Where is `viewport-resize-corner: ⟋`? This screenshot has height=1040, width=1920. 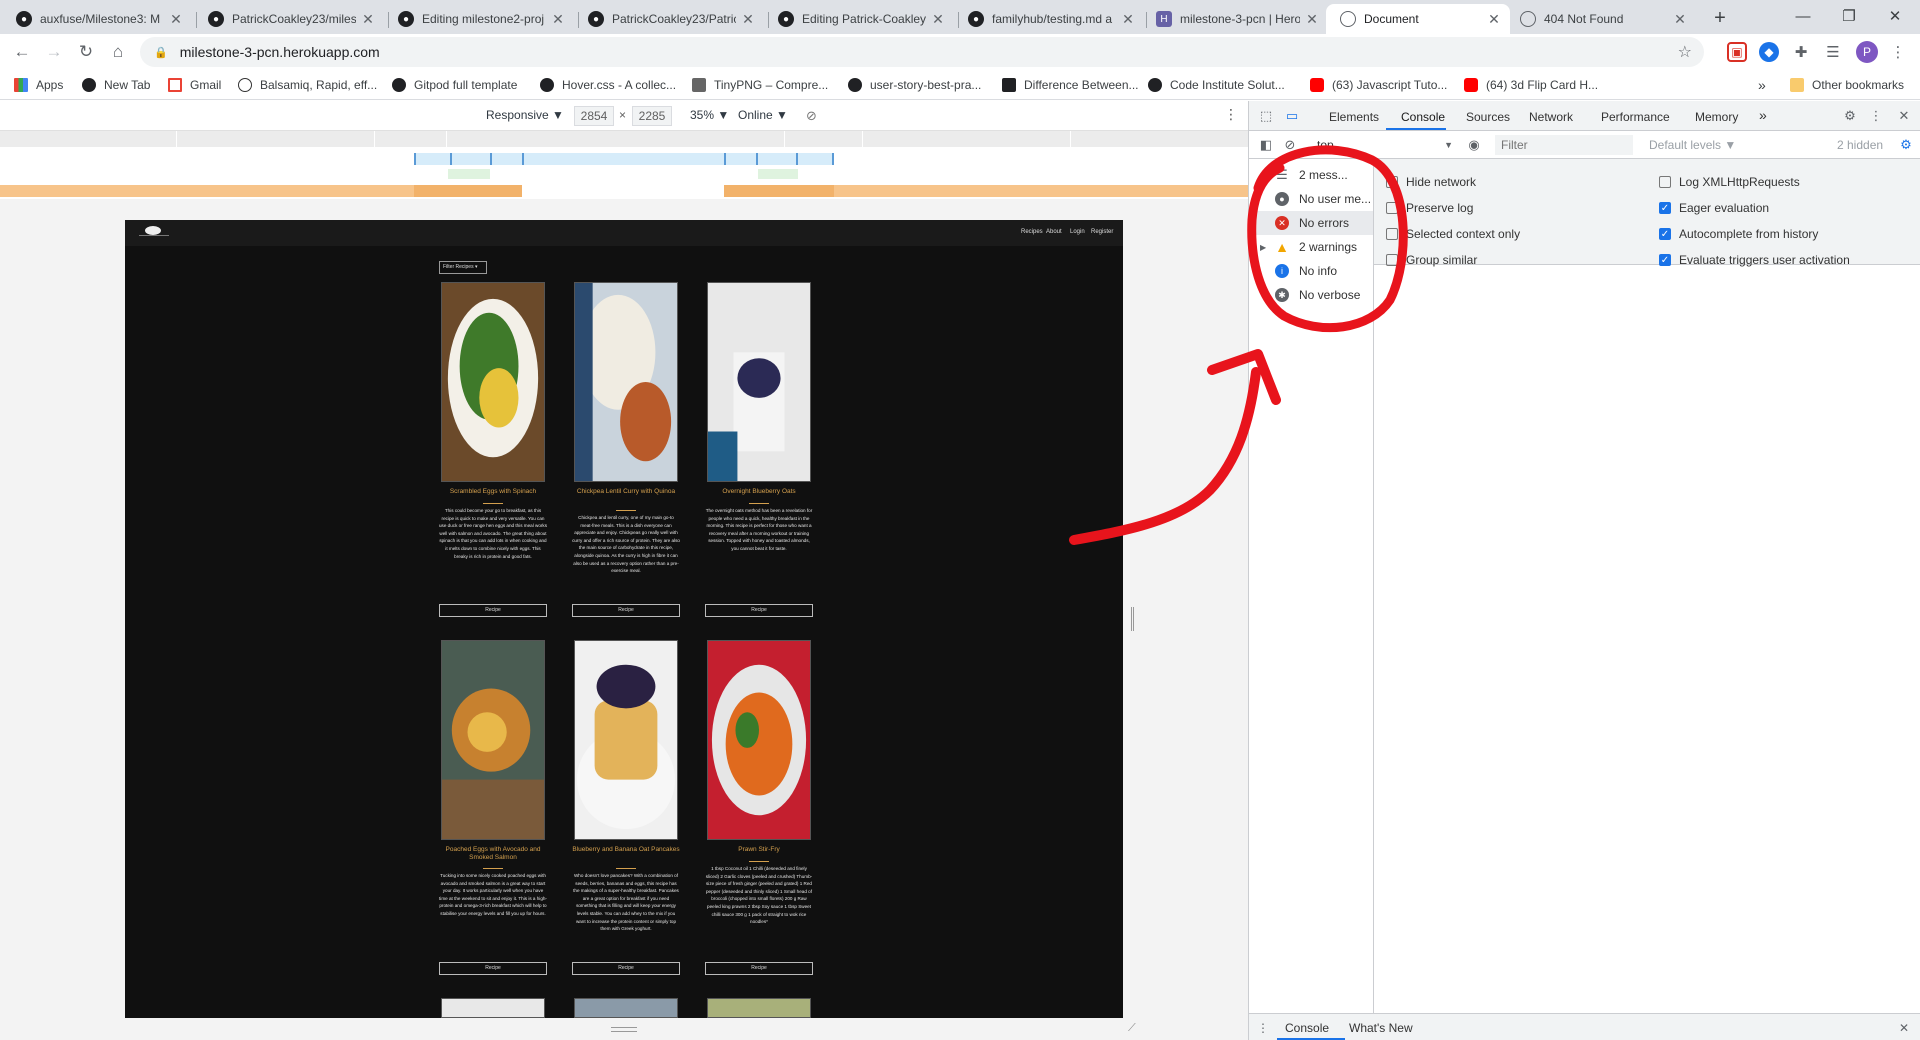 viewport-resize-corner: ⟋ is located at coordinates (1132, 1028).